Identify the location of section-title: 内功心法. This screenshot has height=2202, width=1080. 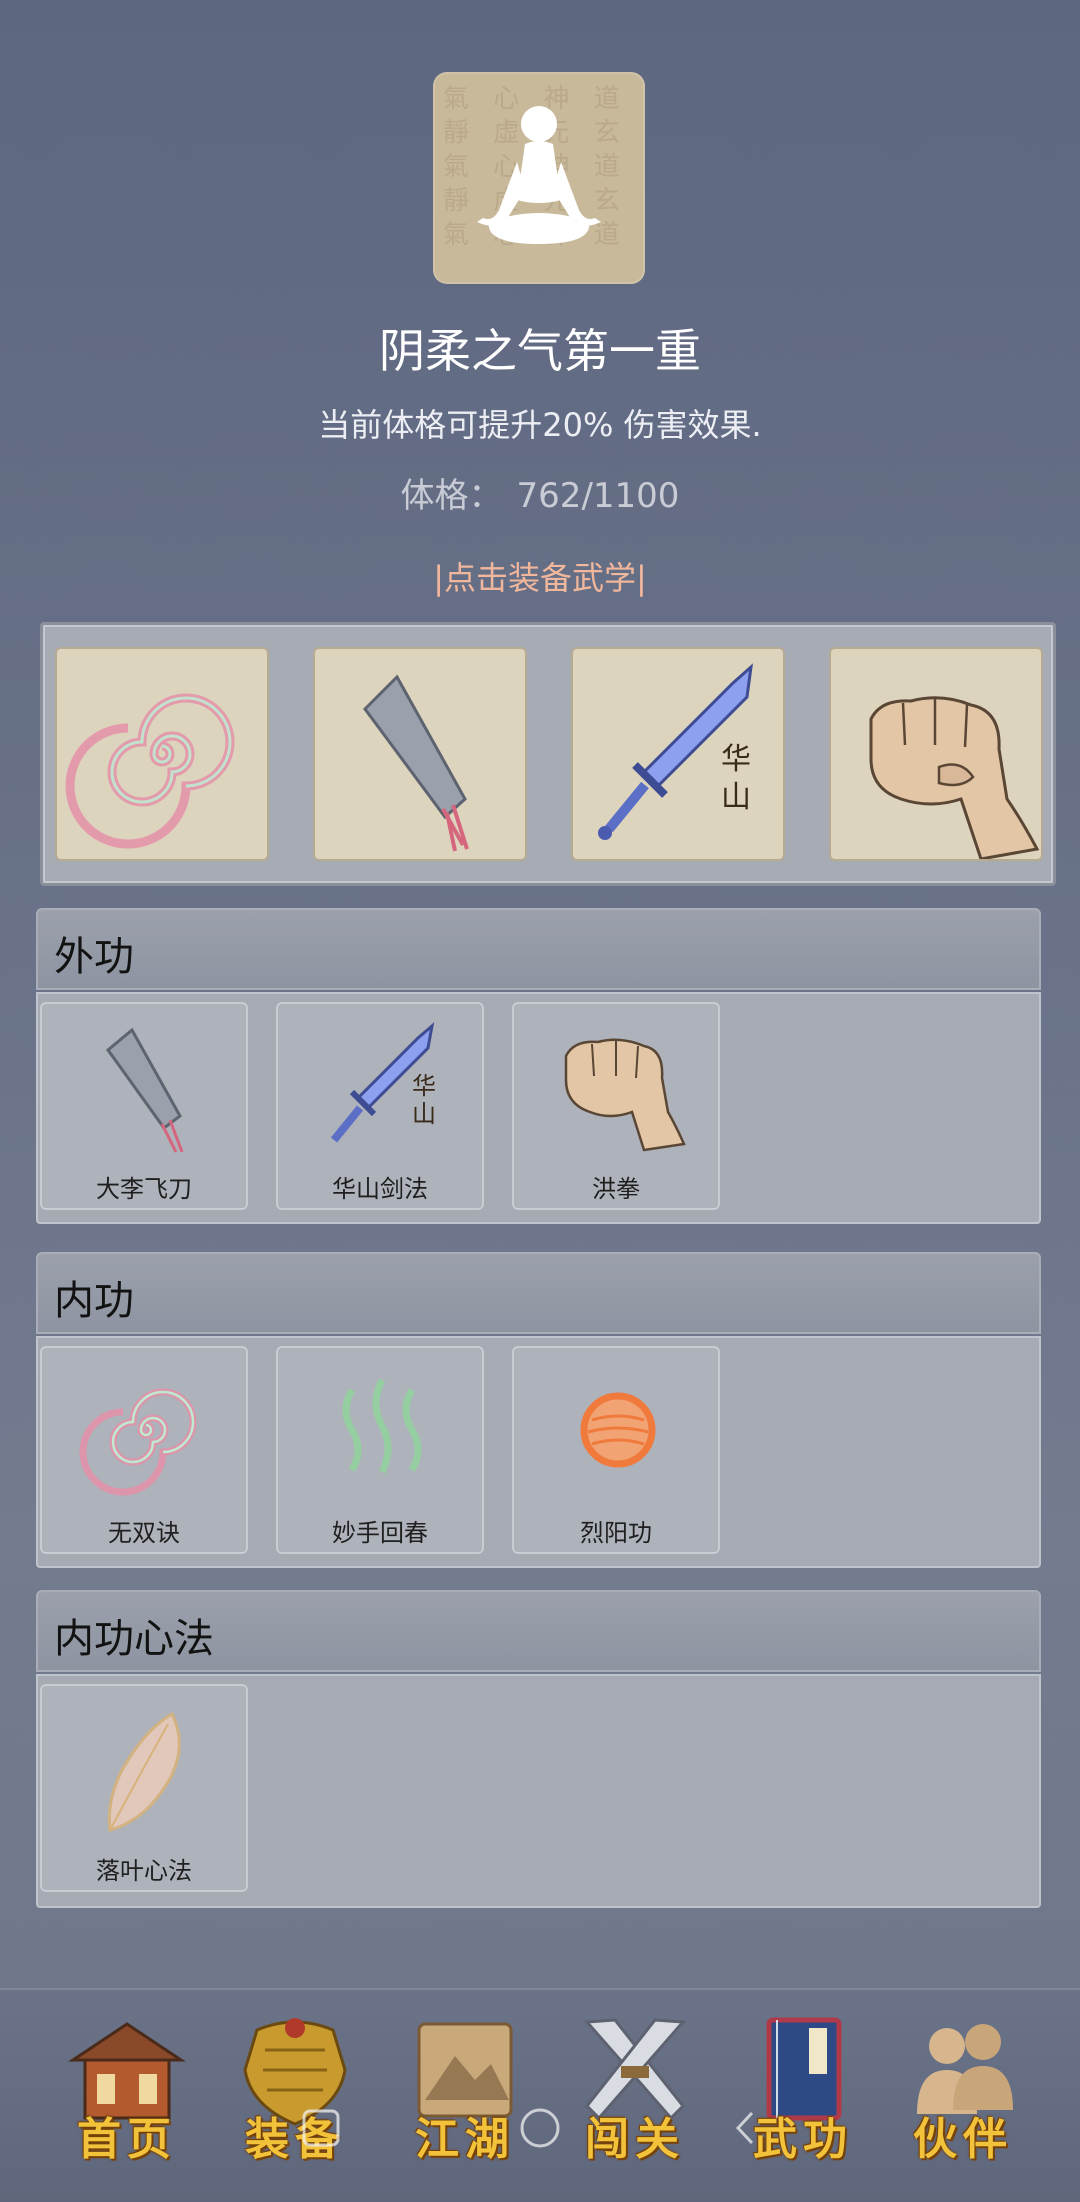
(134, 1639).